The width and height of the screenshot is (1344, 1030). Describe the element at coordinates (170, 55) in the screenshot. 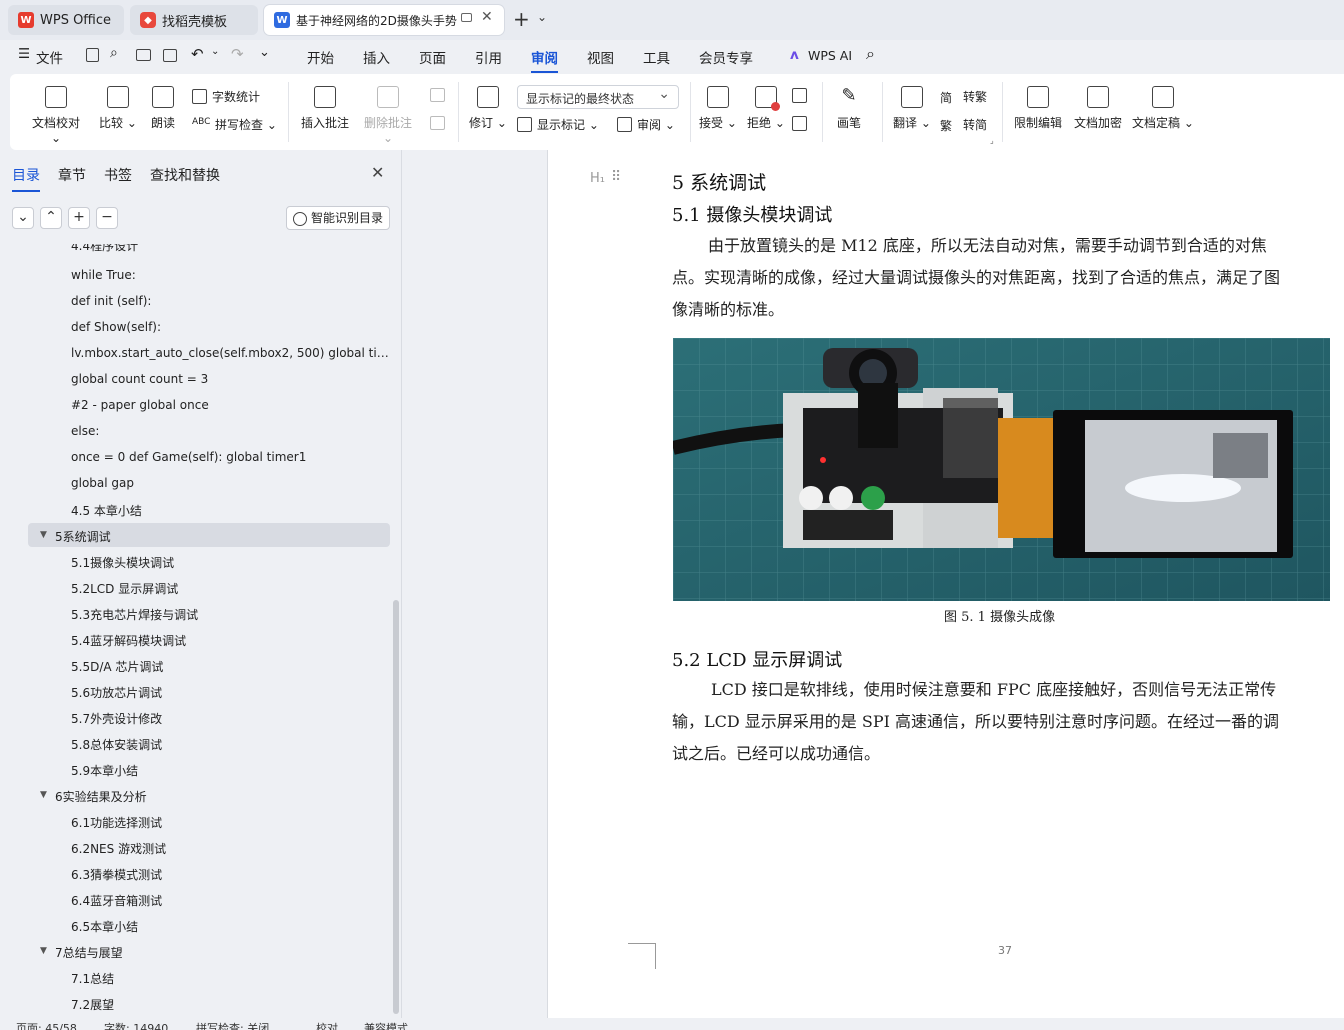

I see `print-preview-icon` at that location.